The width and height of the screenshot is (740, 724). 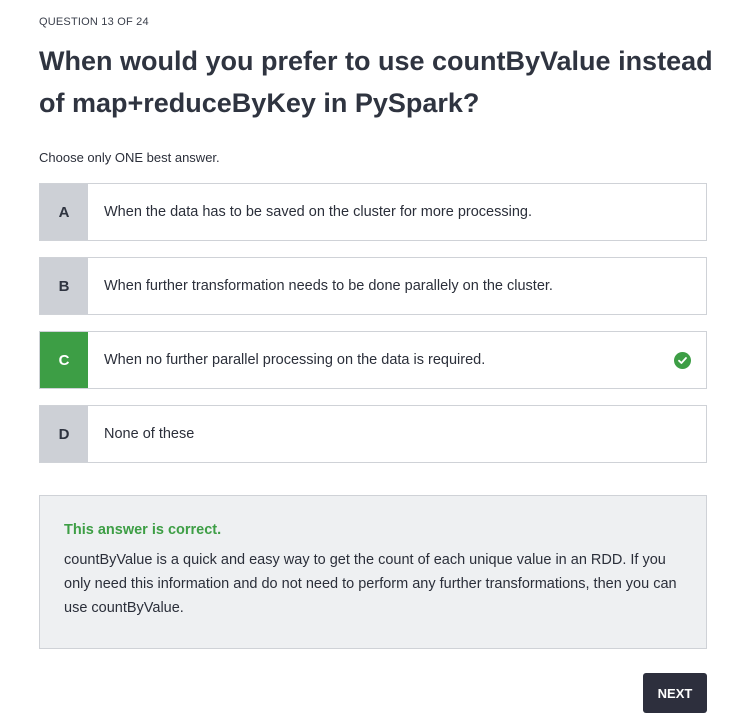 What do you see at coordinates (64, 360) in the screenshot?
I see `option-letter: C` at bounding box center [64, 360].